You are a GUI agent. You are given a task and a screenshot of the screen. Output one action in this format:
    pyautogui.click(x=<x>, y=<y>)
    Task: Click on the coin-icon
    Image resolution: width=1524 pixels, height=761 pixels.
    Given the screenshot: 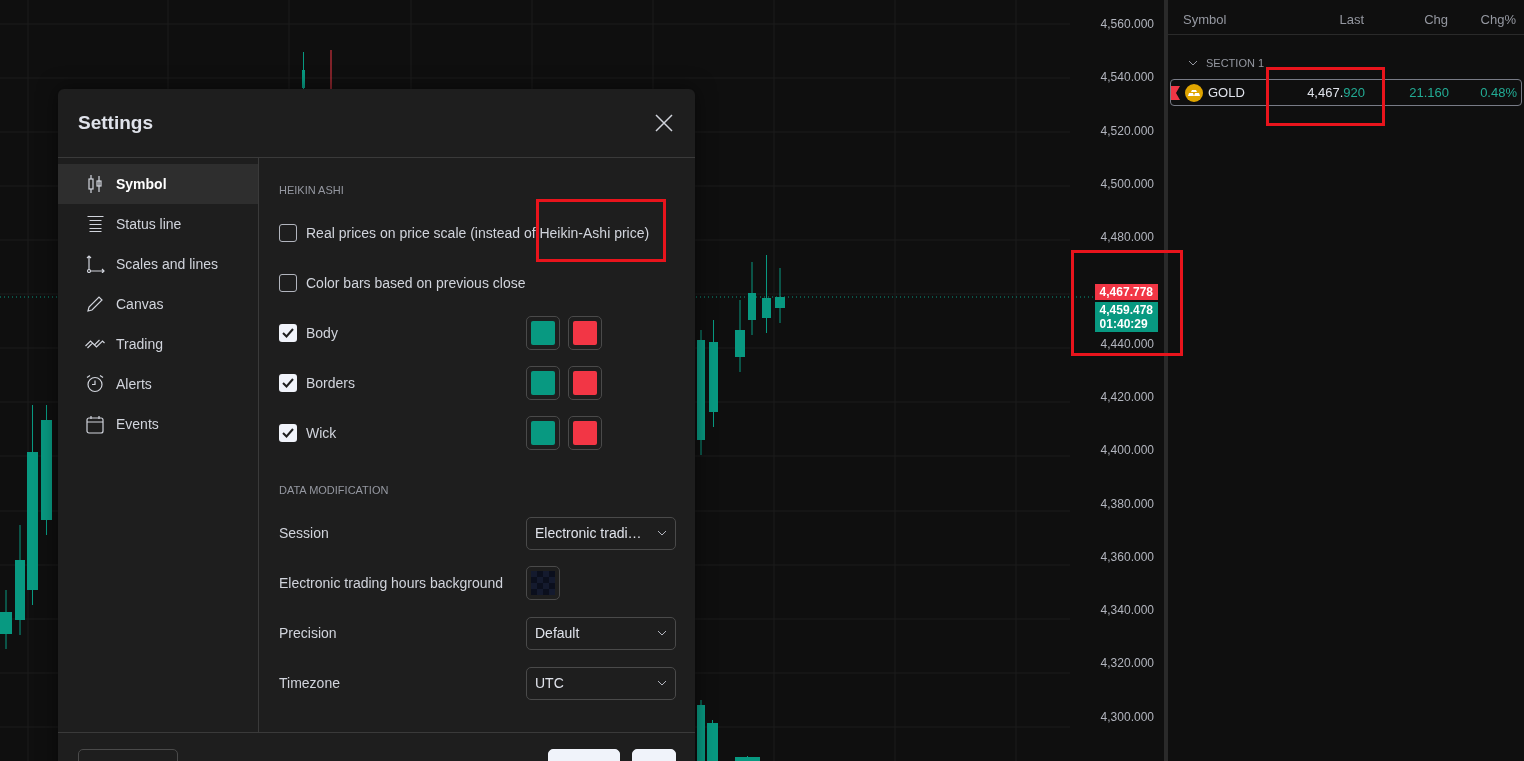 What is the action you would take?
    pyautogui.click(x=1194, y=92)
    